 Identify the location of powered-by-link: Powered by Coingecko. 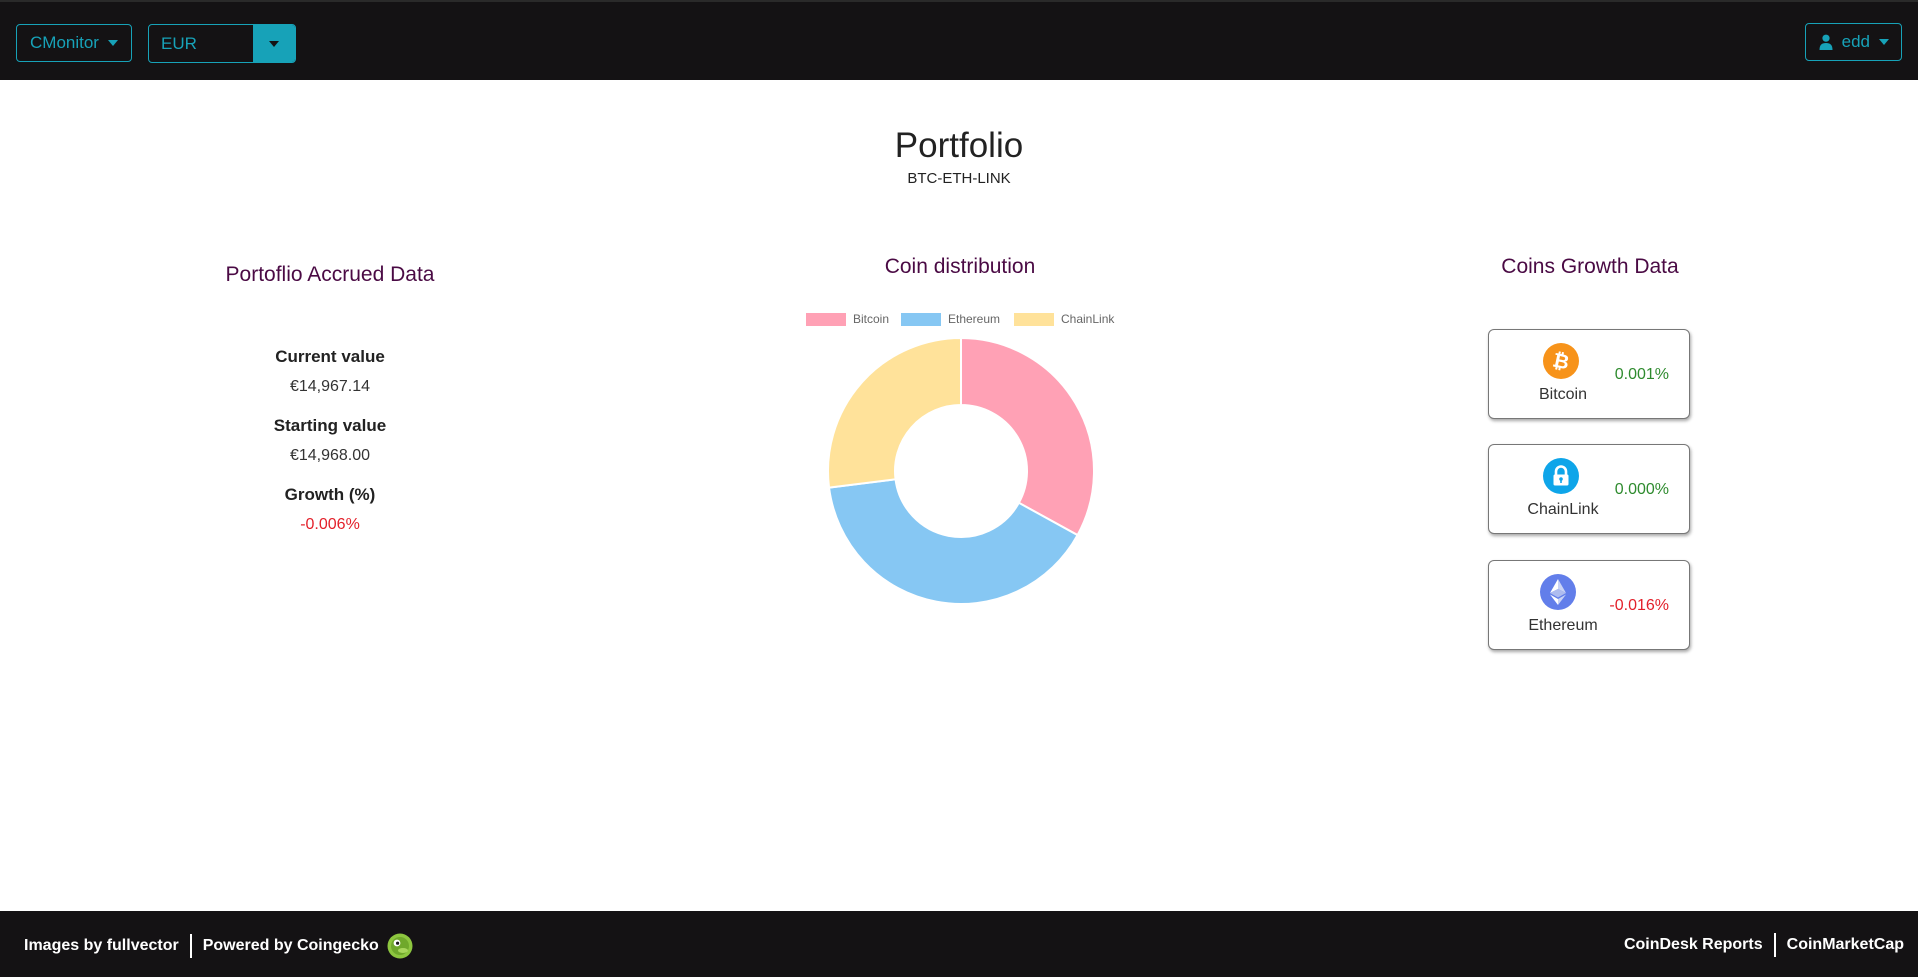
(291, 946).